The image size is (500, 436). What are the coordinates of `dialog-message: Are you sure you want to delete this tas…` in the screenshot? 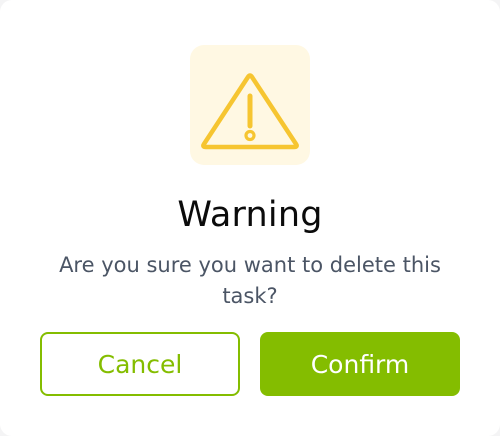 It's located at (250, 280).